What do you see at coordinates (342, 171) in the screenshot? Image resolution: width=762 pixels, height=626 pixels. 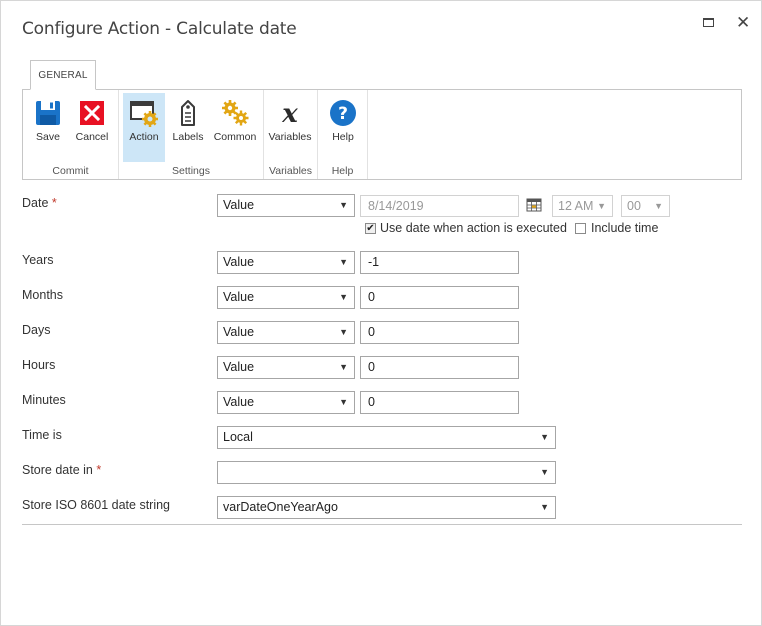 I see `ribbon-group-label-help: Help` at bounding box center [342, 171].